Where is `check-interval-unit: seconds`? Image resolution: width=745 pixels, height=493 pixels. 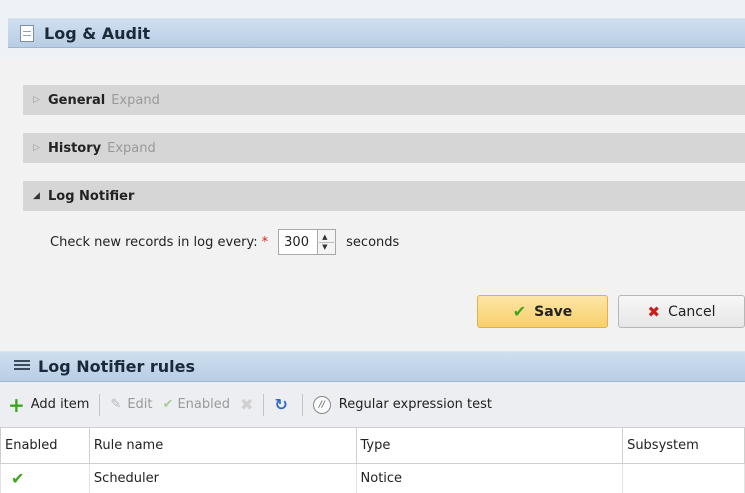
check-interval-unit: seconds is located at coordinates (373, 242).